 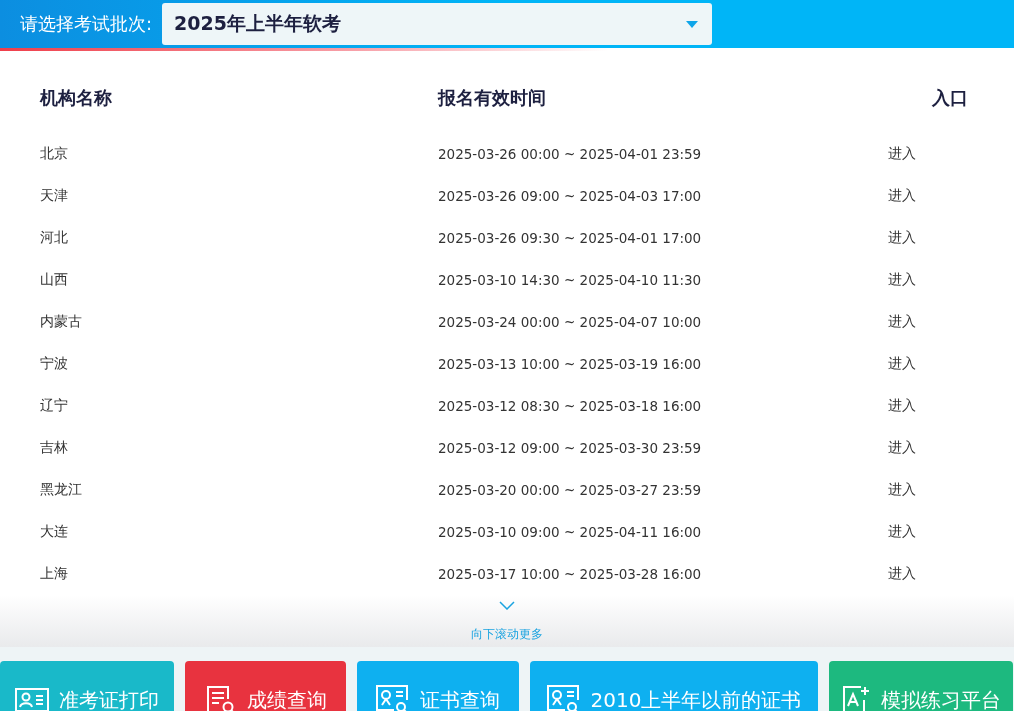 I want to click on registration-period: 2025-03-17 10:00 ~ 2025-03-28 16:00, so click(x=570, y=574).